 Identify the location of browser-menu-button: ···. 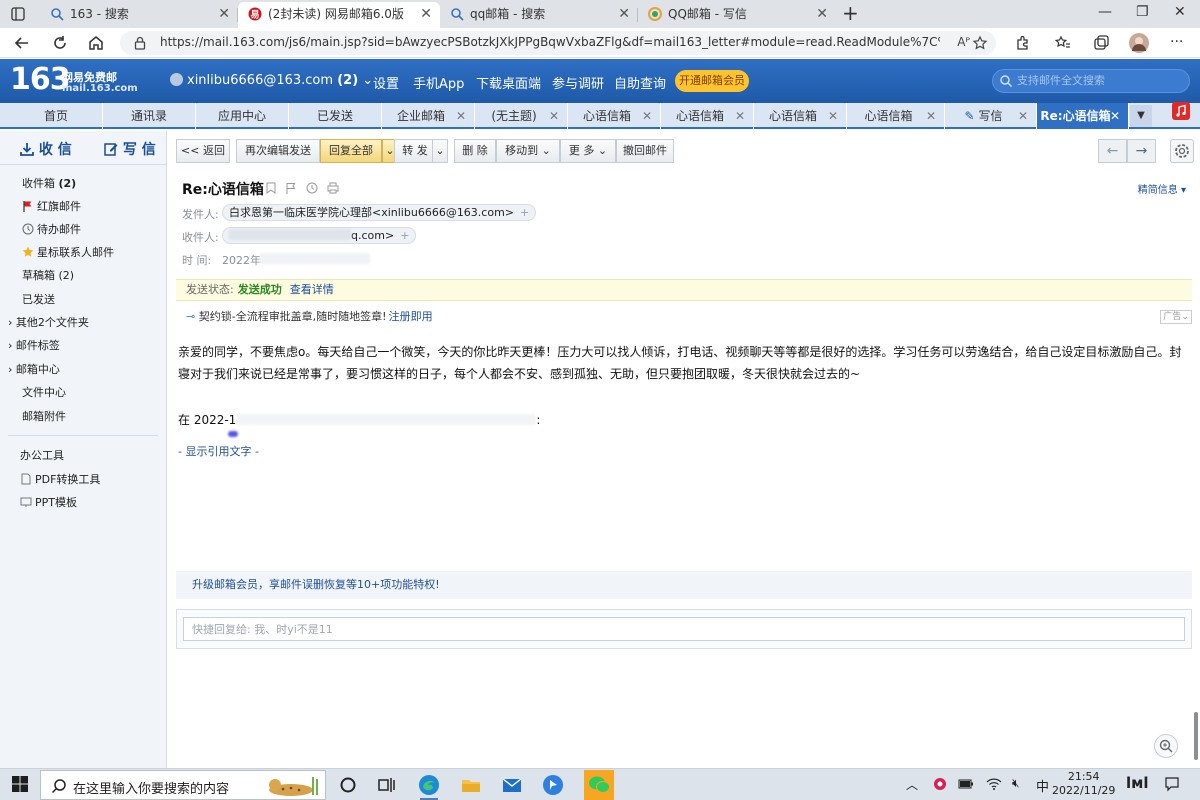
(1179, 43).